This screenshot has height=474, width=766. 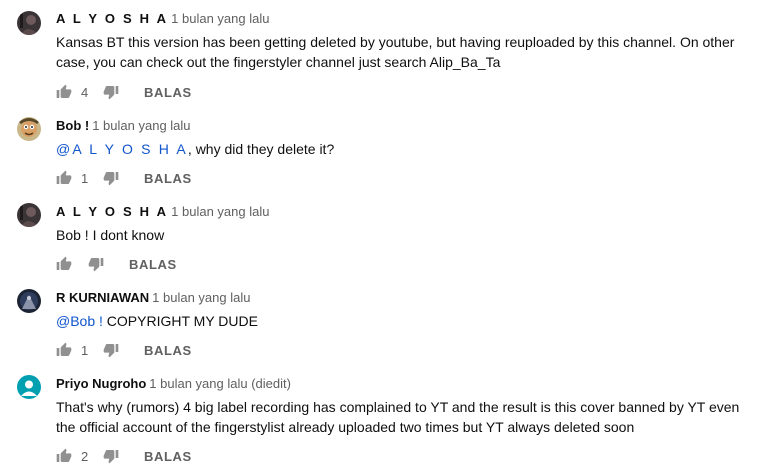 I want to click on comment-author: R KURNIAWAN, so click(x=102, y=297).